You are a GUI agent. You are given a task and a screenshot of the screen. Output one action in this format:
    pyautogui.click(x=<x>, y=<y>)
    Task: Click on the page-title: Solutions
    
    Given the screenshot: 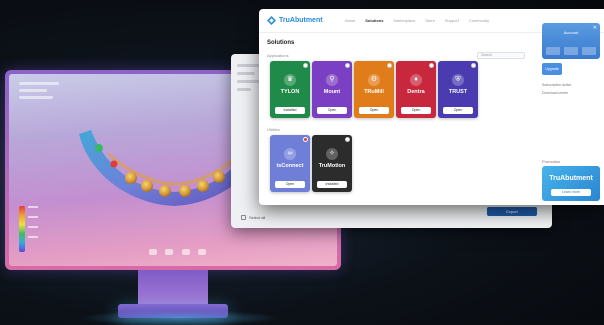 What is the action you would take?
    pyautogui.click(x=281, y=43)
    